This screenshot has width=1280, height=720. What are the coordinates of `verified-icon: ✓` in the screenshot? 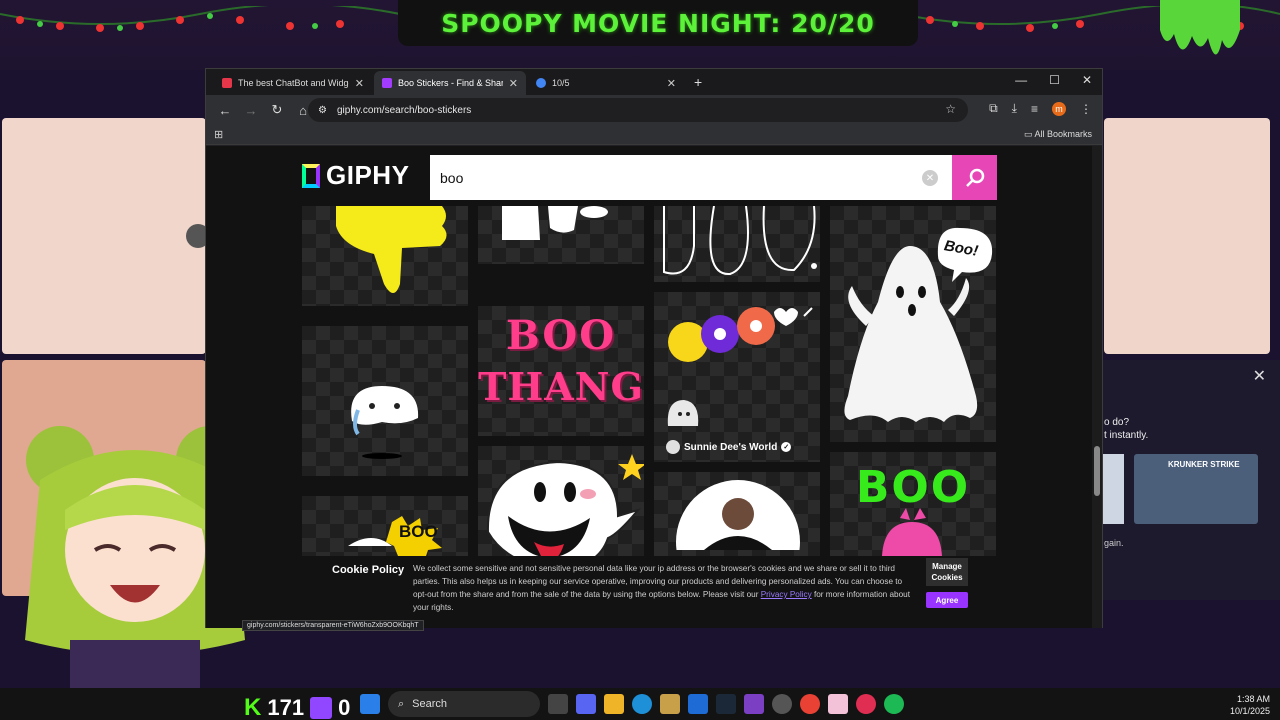 It's located at (786, 447).